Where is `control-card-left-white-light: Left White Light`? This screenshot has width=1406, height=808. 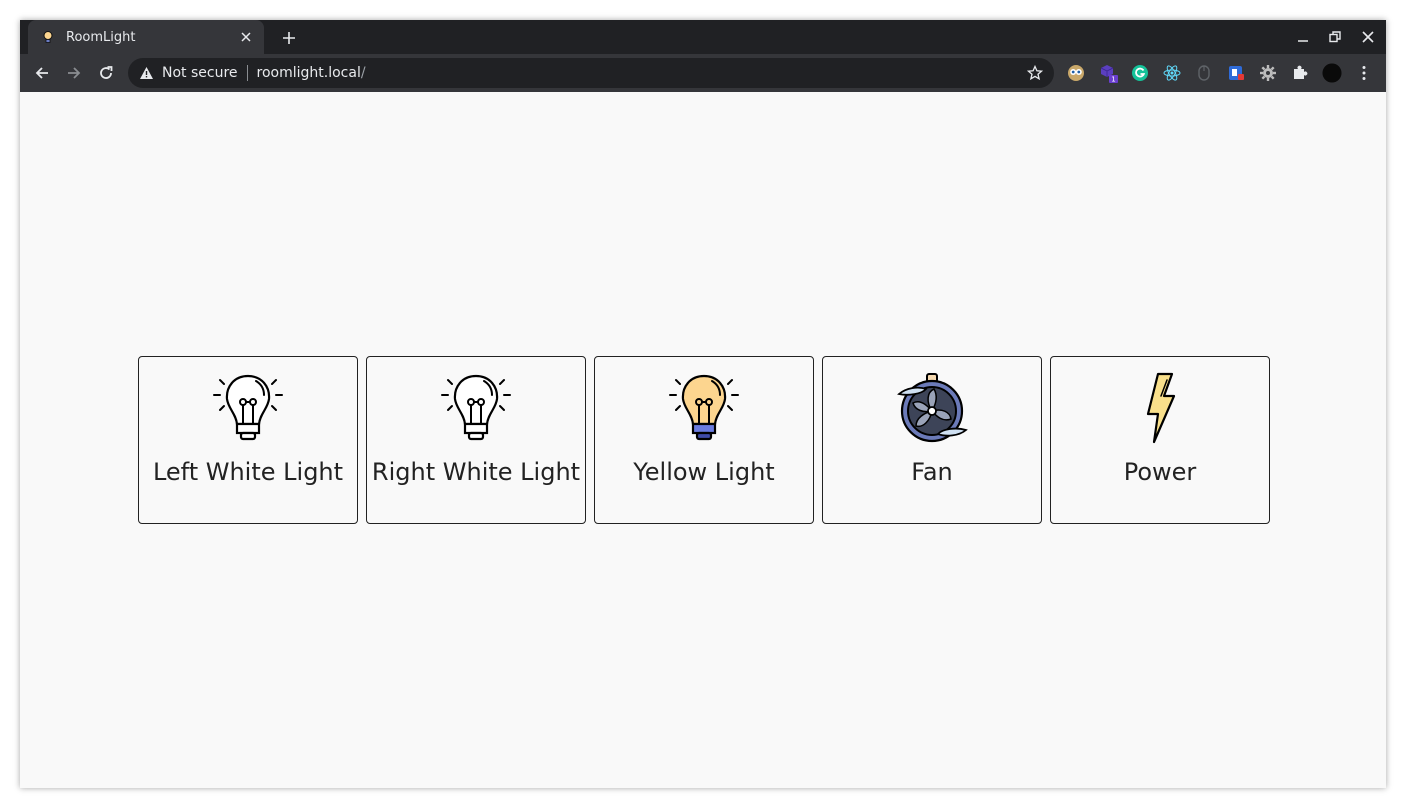 control-card-left-white-light: Left White Light is located at coordinates (248, 440).